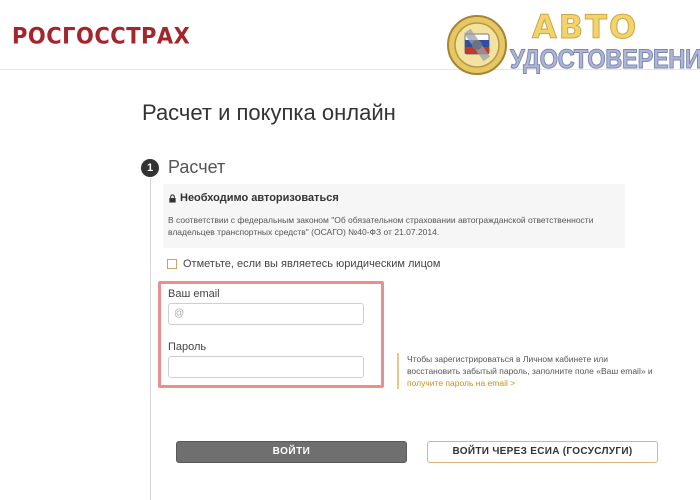  I want to click on watermark-line1: АВТО, so click(585, 27).